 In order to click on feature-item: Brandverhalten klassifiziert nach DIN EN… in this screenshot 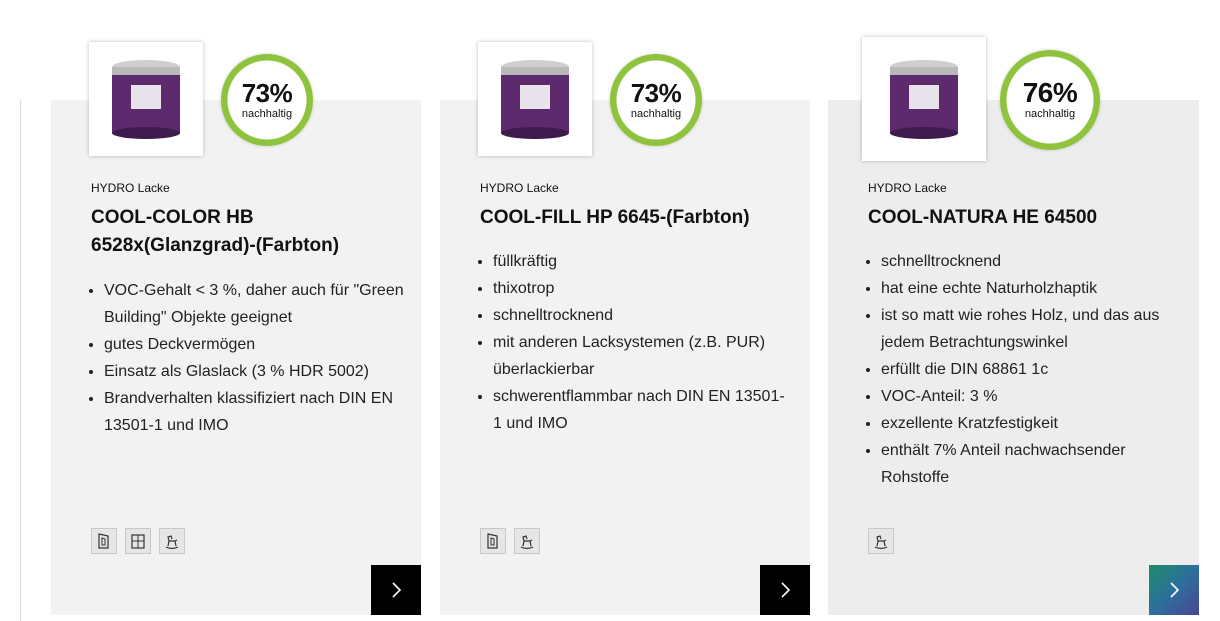, I will do `click(254, 412)`.